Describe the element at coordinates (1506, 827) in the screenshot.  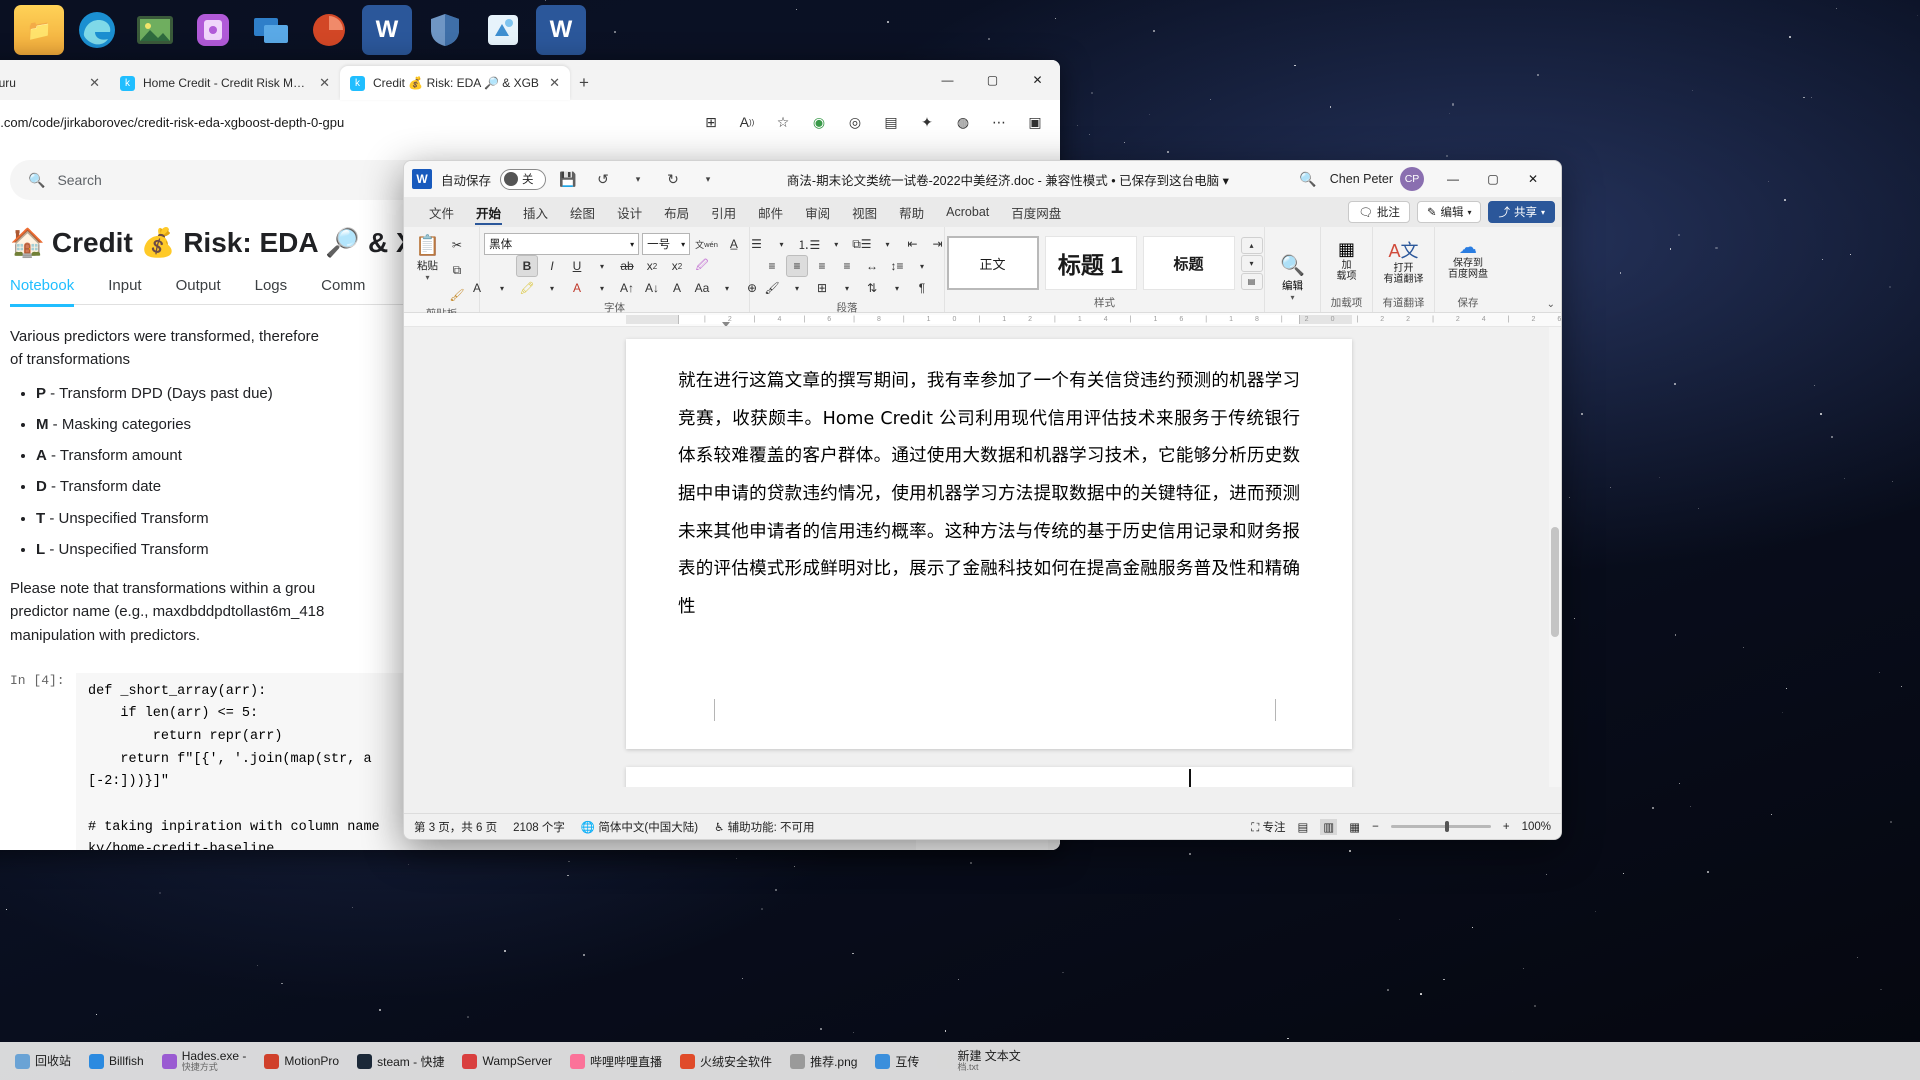
I see `zoom-in-button: +` at that location.